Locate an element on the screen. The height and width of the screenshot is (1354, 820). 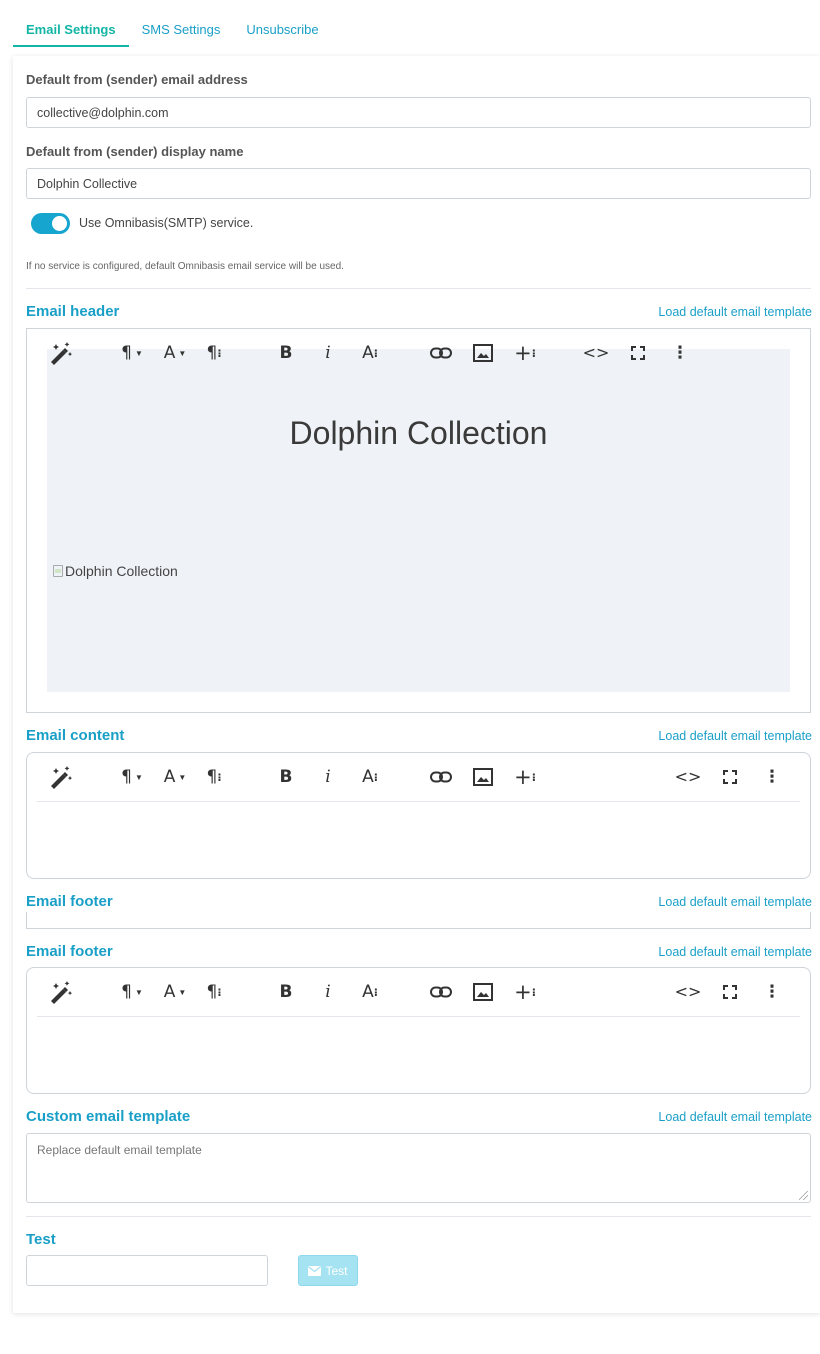
smtp-toggle-label: Use Omnibasis(SMTP) service. is located at coordinates (166, 223).